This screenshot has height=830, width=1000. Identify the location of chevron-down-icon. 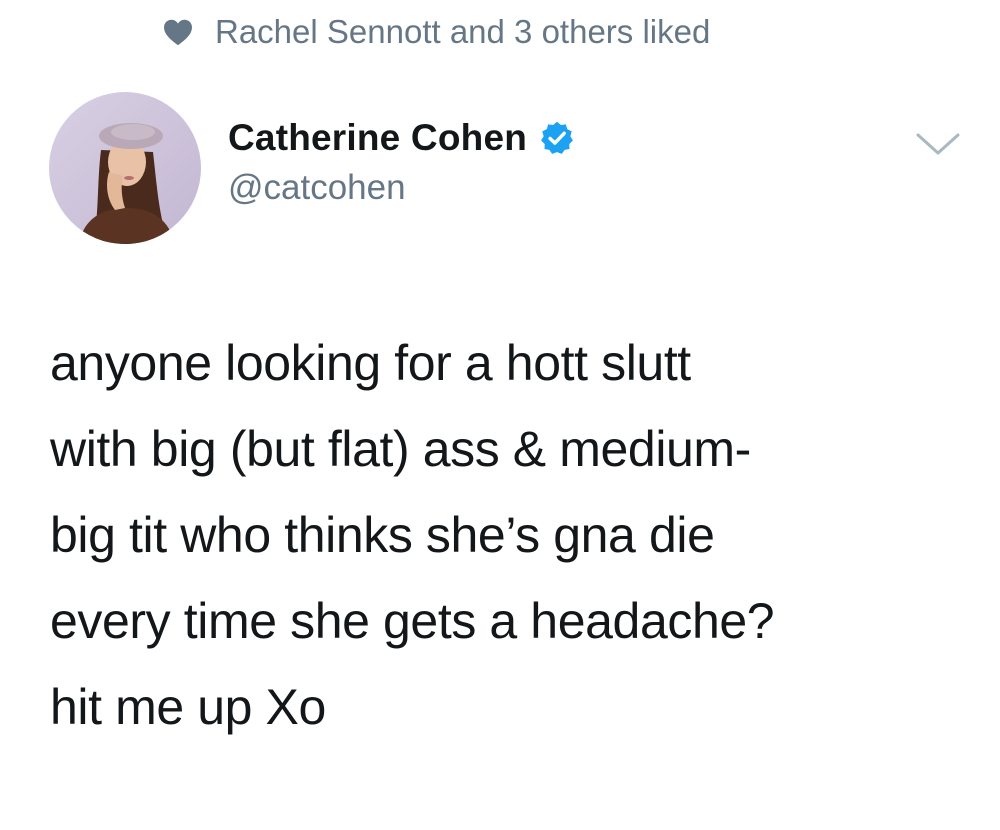
(938, 146).